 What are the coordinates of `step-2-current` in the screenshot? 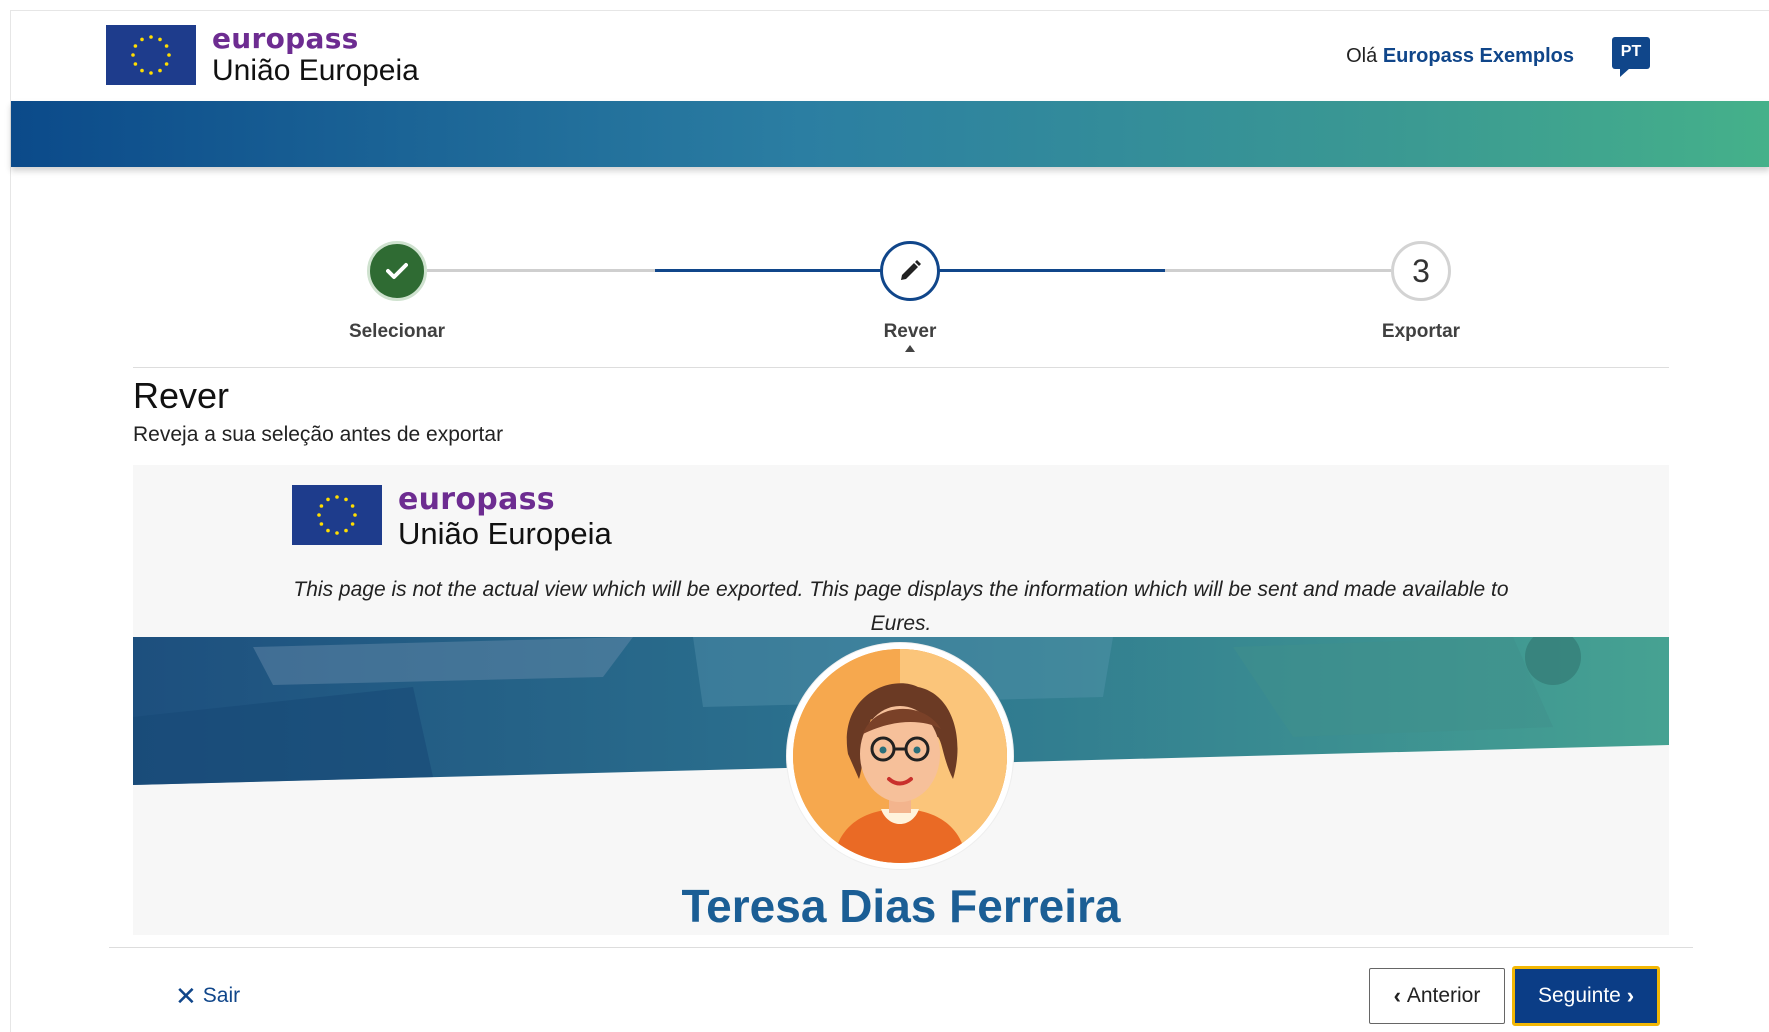 It's located at (910, 271).